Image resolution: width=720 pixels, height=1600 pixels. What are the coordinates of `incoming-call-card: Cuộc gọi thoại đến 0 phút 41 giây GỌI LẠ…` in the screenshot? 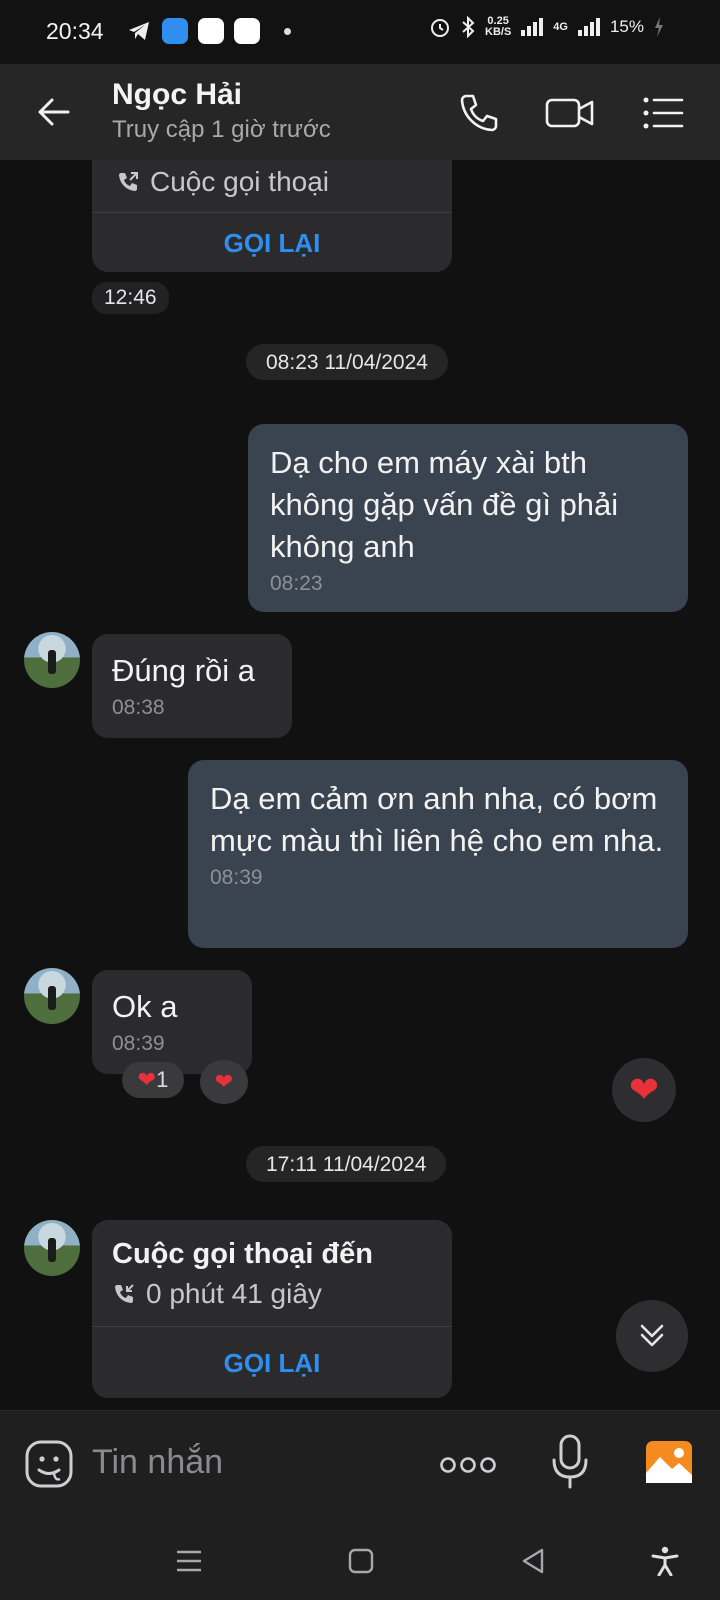 It's located at (272, 1309).